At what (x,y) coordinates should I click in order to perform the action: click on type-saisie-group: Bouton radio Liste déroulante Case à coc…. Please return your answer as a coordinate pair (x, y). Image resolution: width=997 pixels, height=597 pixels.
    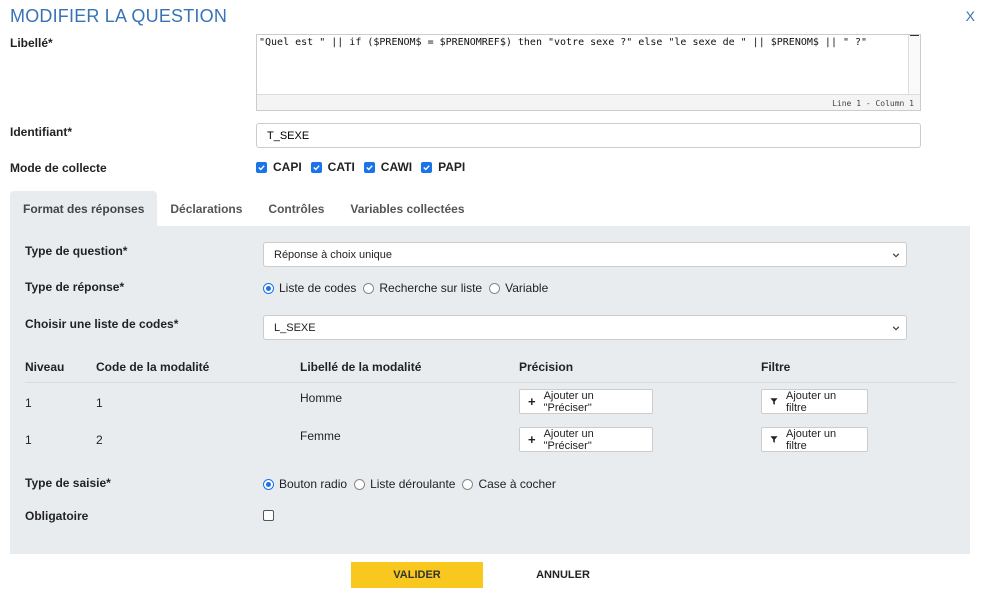
    Looking at the image, I should click on (413, 484).